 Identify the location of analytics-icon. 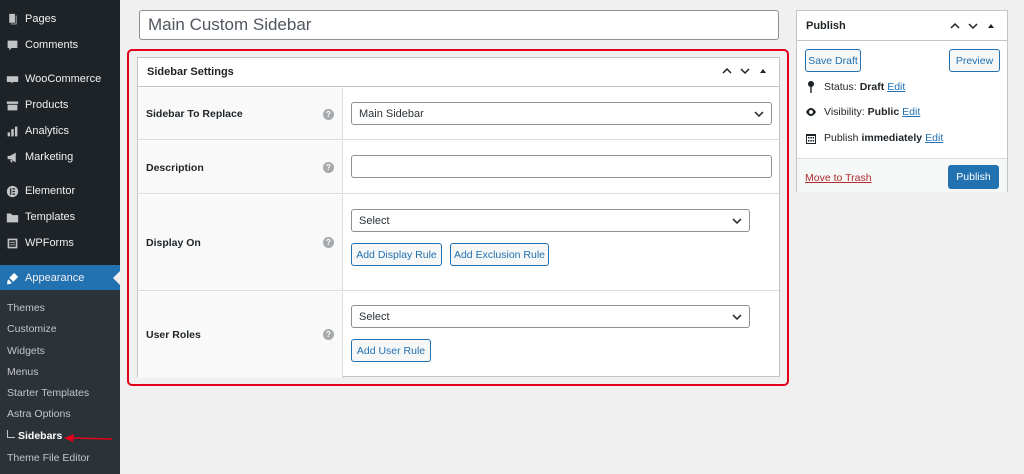
(12, 131).